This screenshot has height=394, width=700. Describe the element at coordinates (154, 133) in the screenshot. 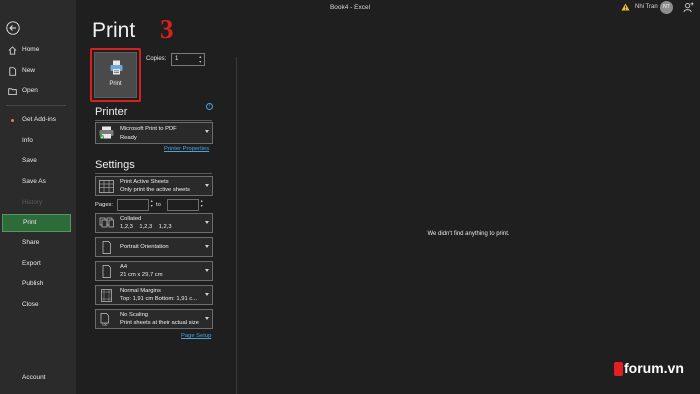

I see `printer-select: Microsoft Print to PDF Ready` at that location.